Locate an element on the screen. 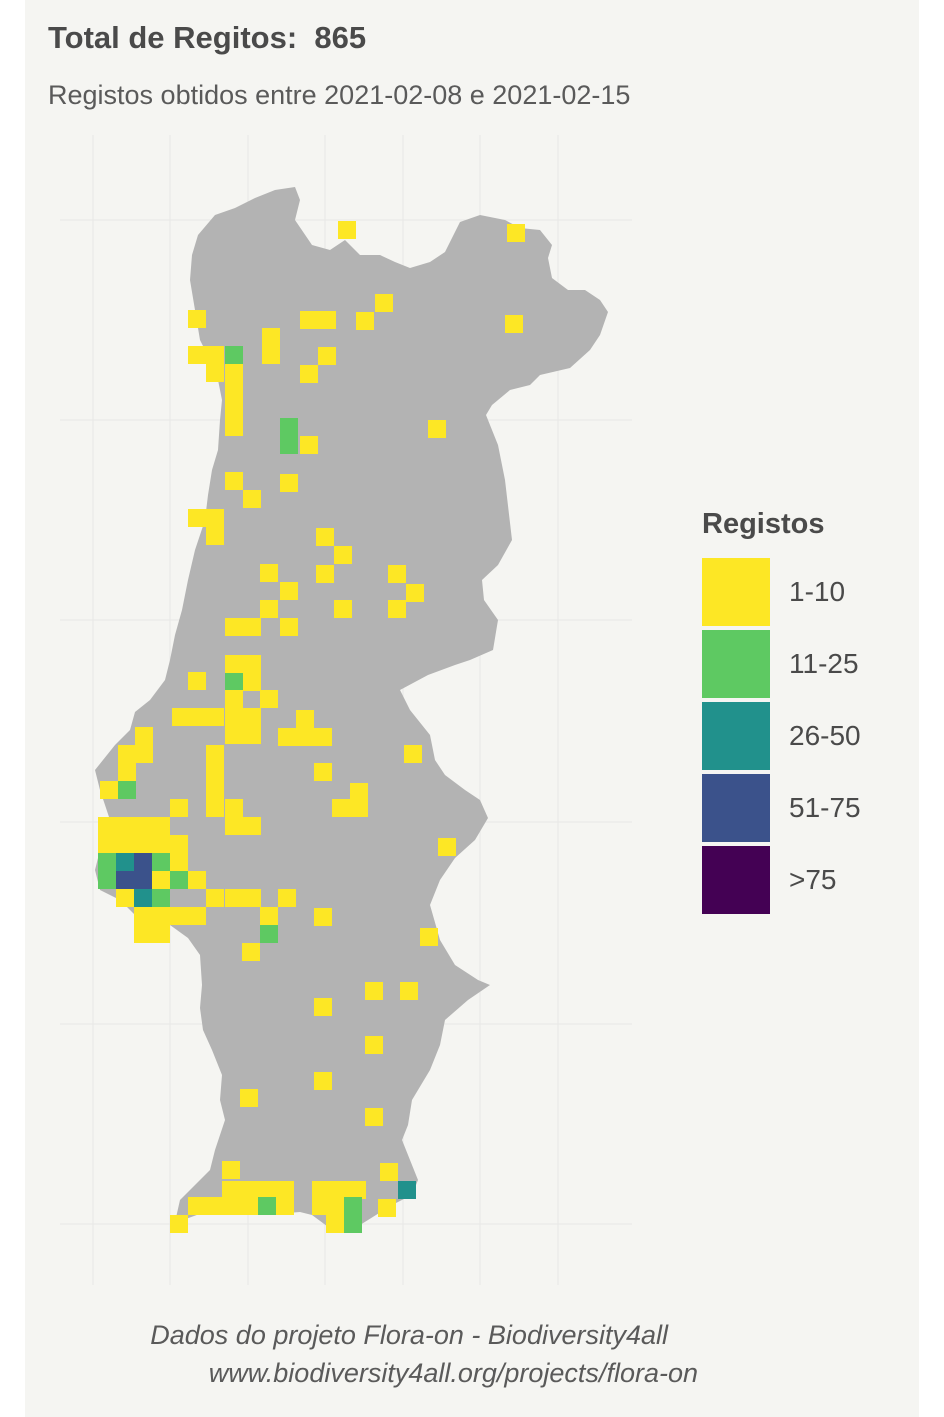 Image resolution: width=944 pixels, height=1417 pixels. legend-label: 26-50 is located at coordinates (825, 735).